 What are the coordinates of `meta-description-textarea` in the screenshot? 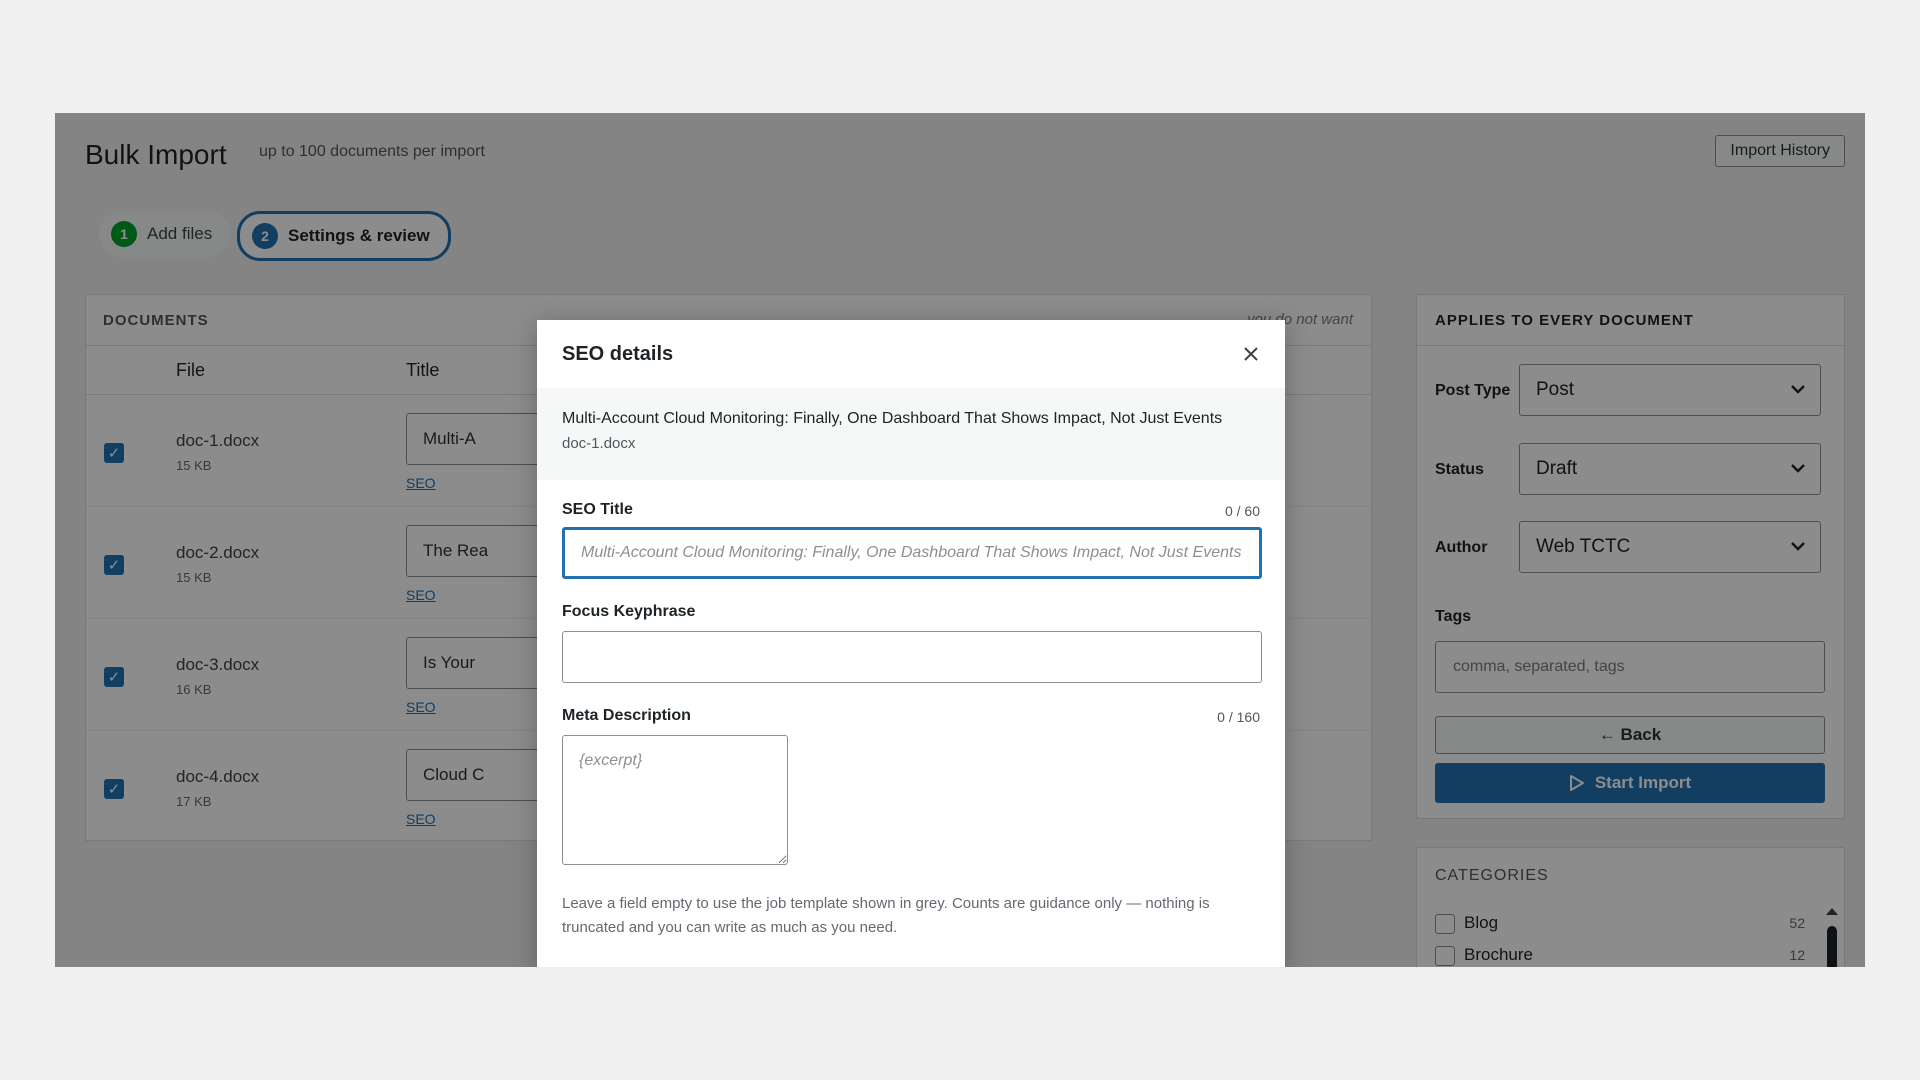 It's located at (675, 800).